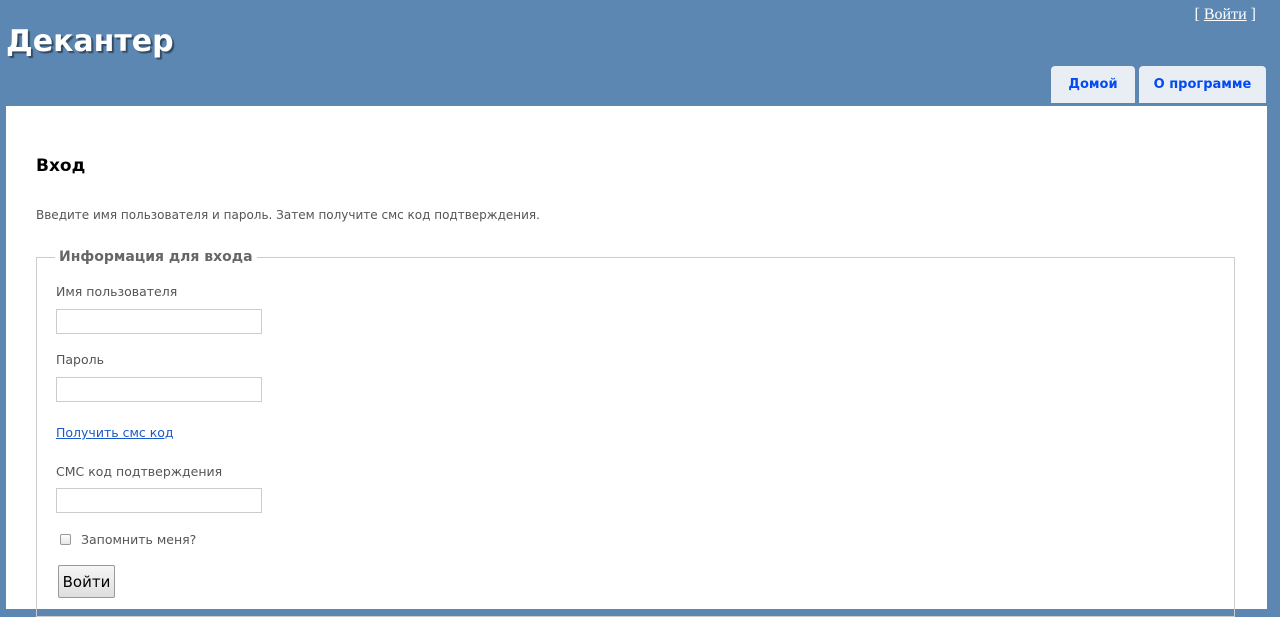 This screenshot has width=1280, height=617. I want to click on fieldset-legend: Информация для входа, so click(156, 257).